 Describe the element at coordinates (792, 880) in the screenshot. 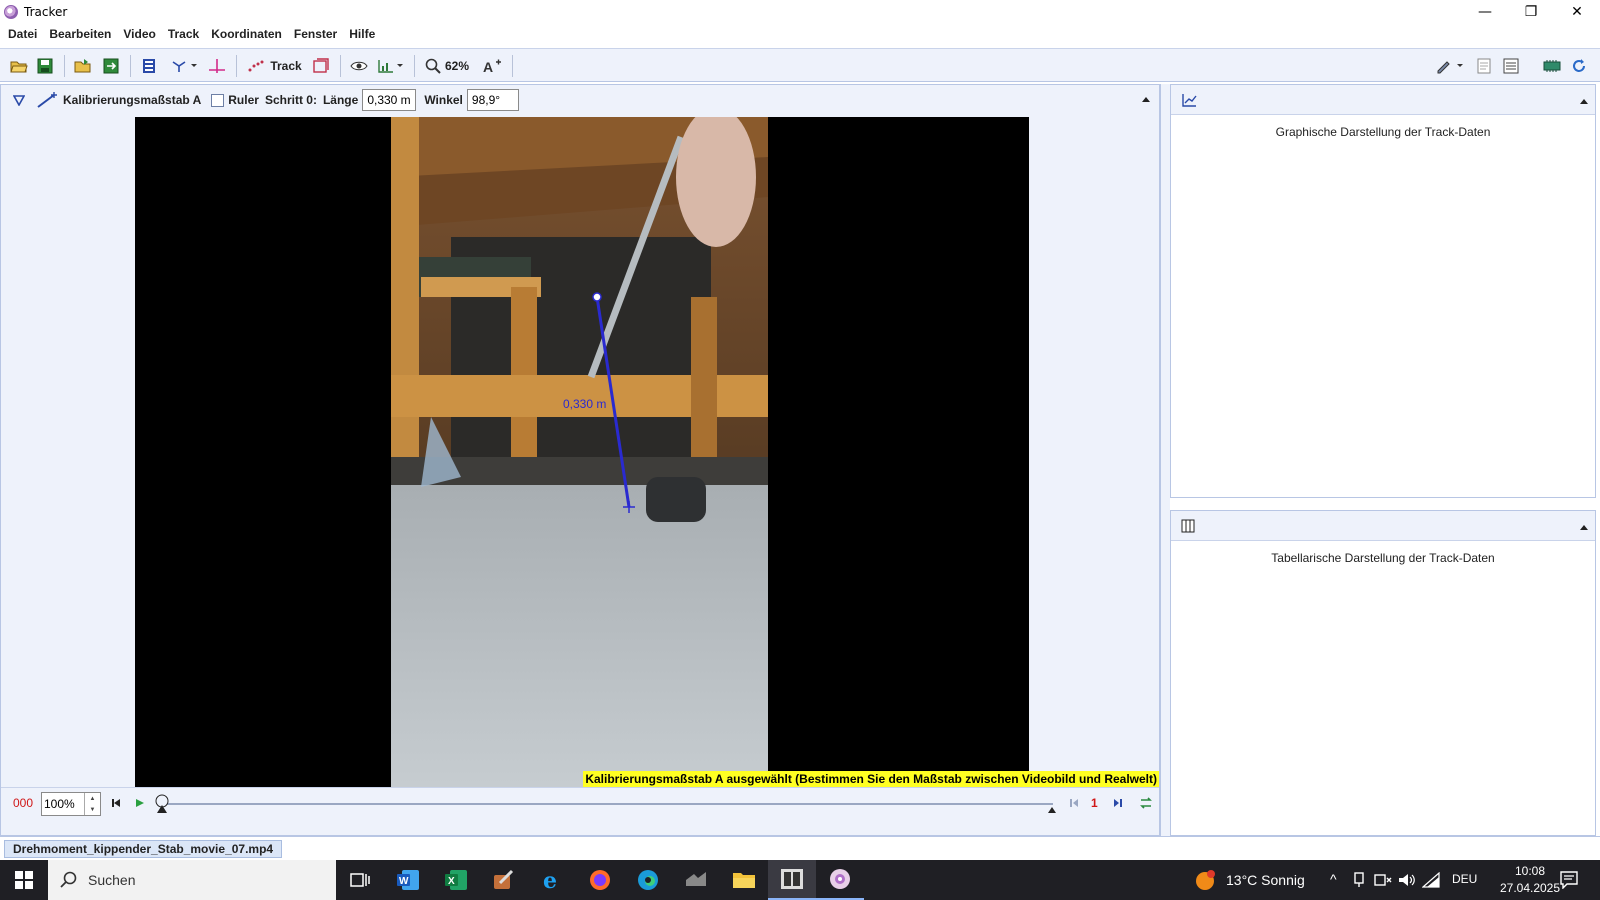

I see `video-app-icon` at that location.